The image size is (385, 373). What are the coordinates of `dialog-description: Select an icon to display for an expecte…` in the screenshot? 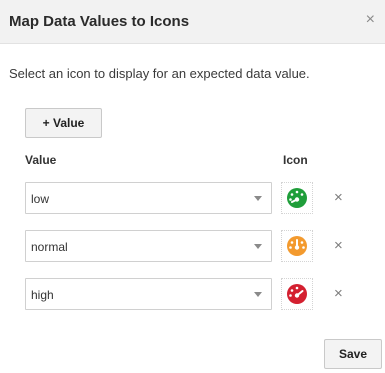 It's located at (159, 73).